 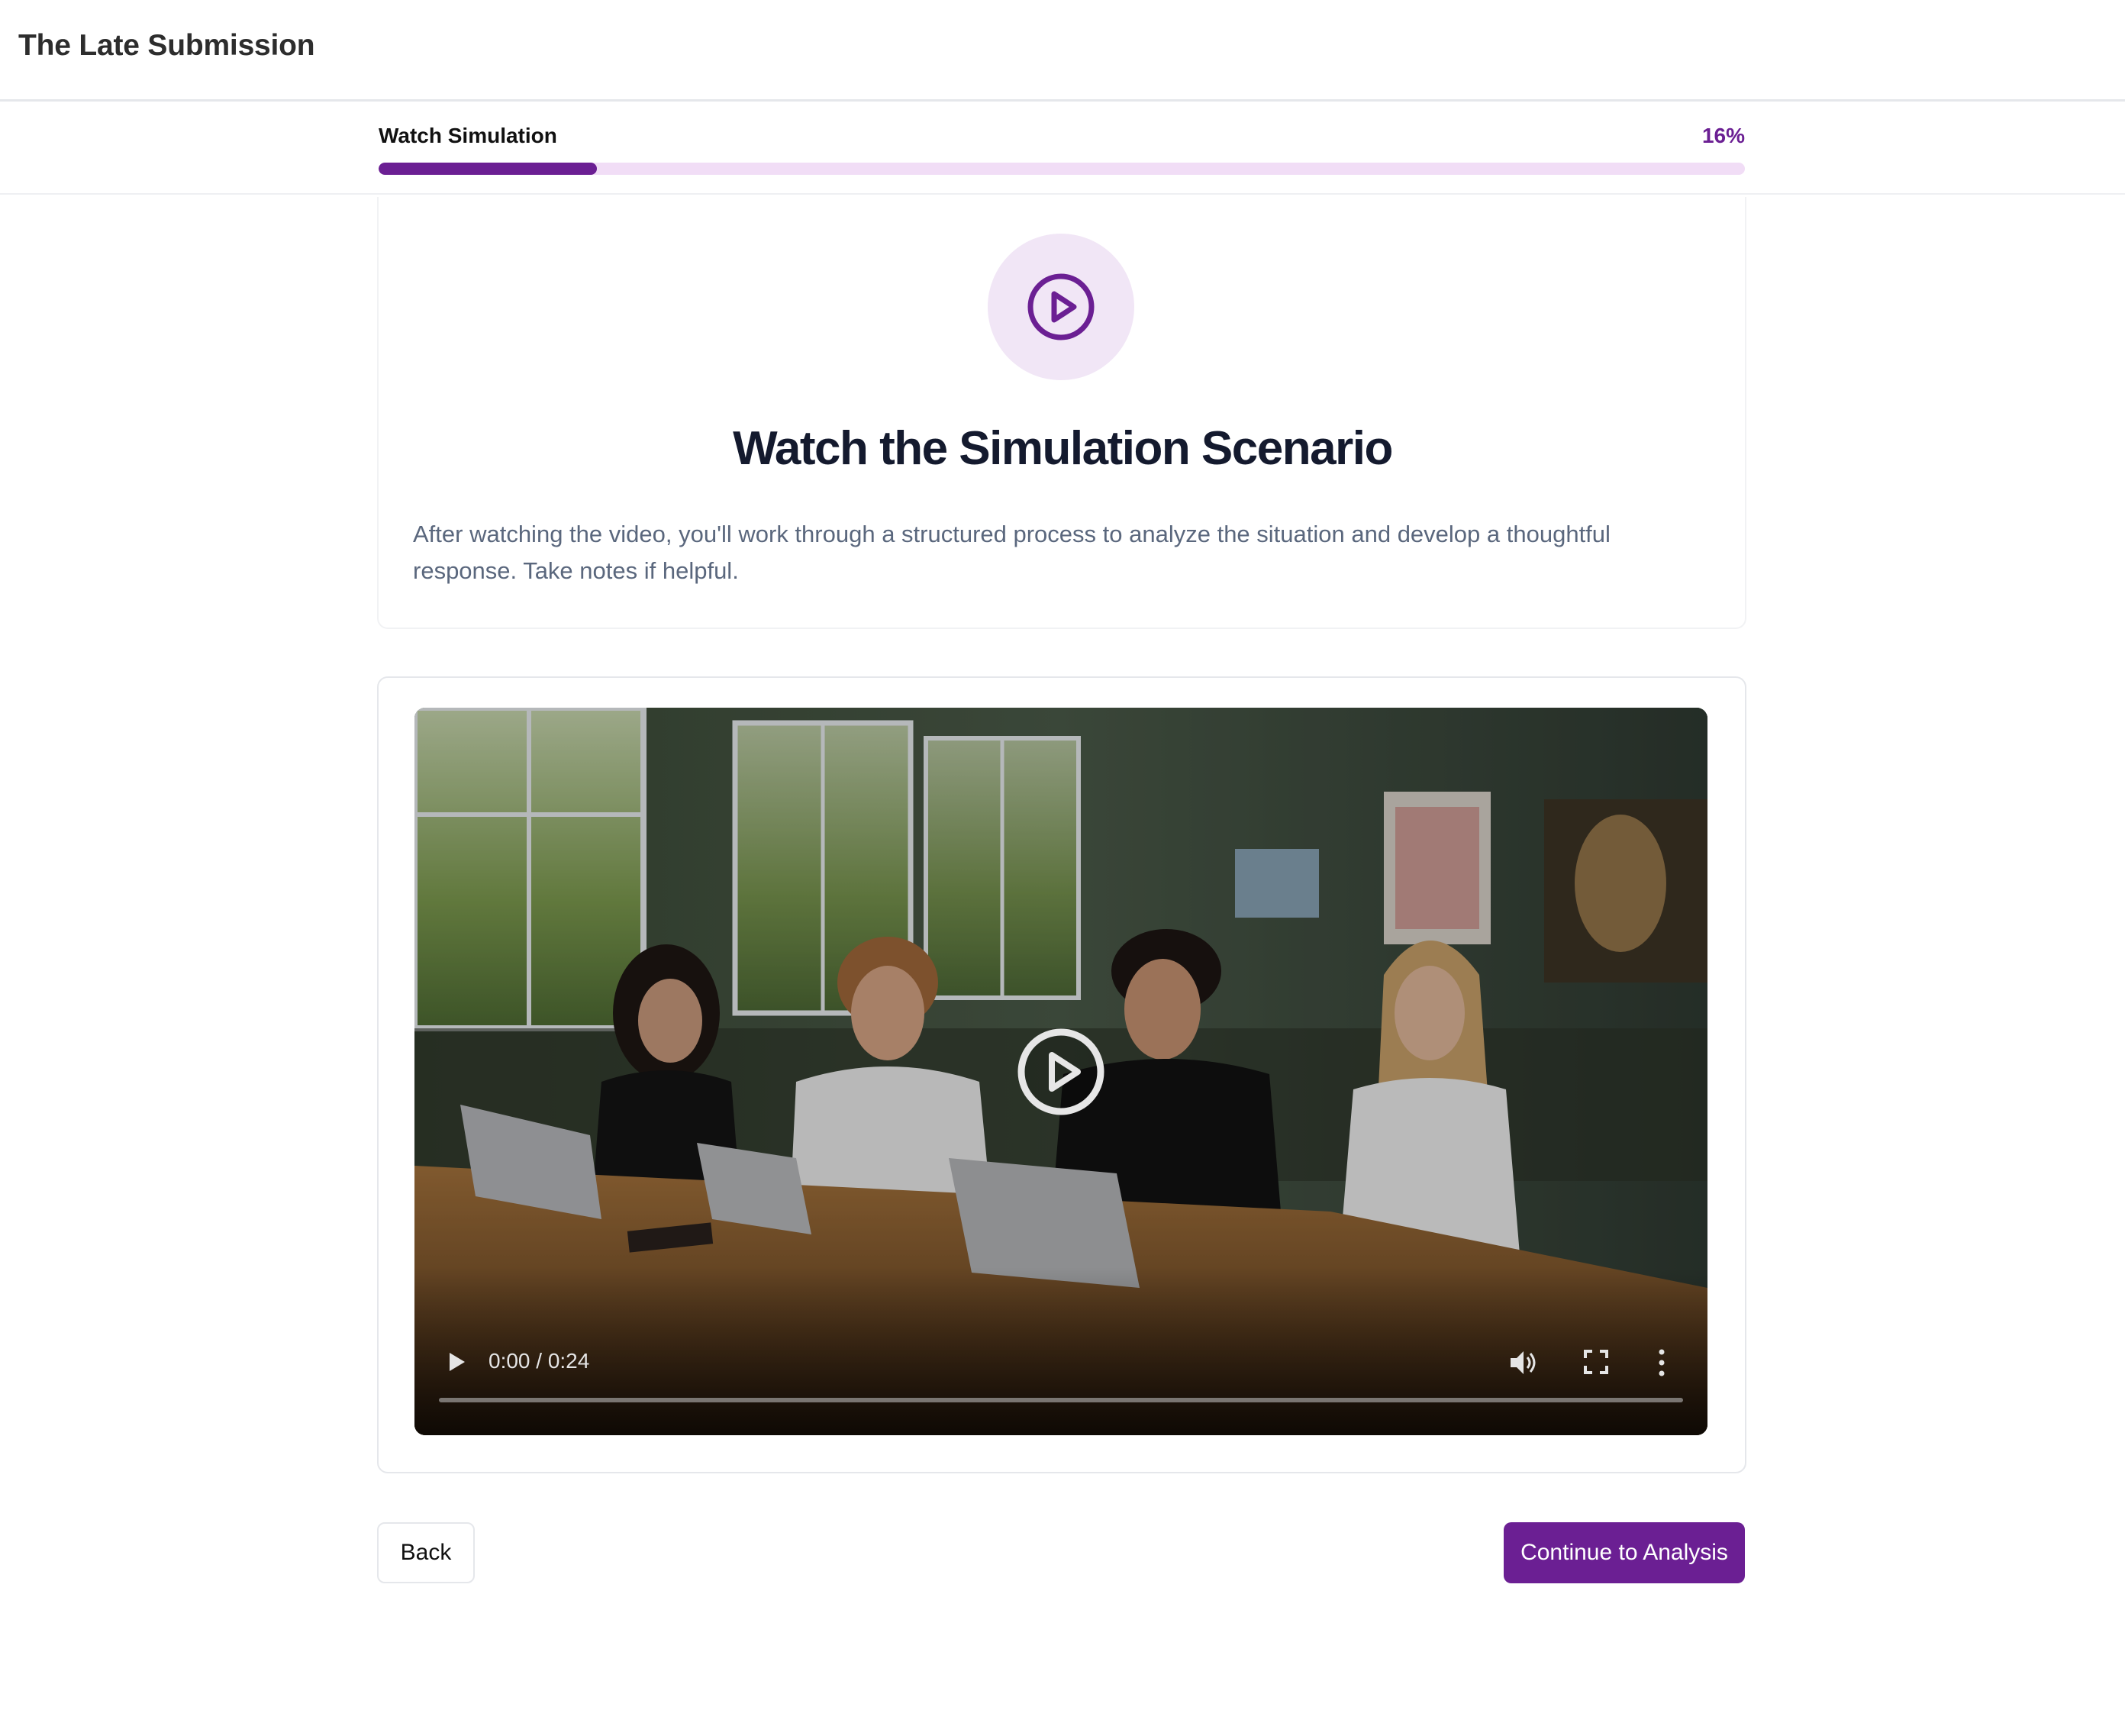 What do you see at coordinates (426, 1552) in the screenshot?
I see `back-button: Back` at bounding box center [426, 1552].